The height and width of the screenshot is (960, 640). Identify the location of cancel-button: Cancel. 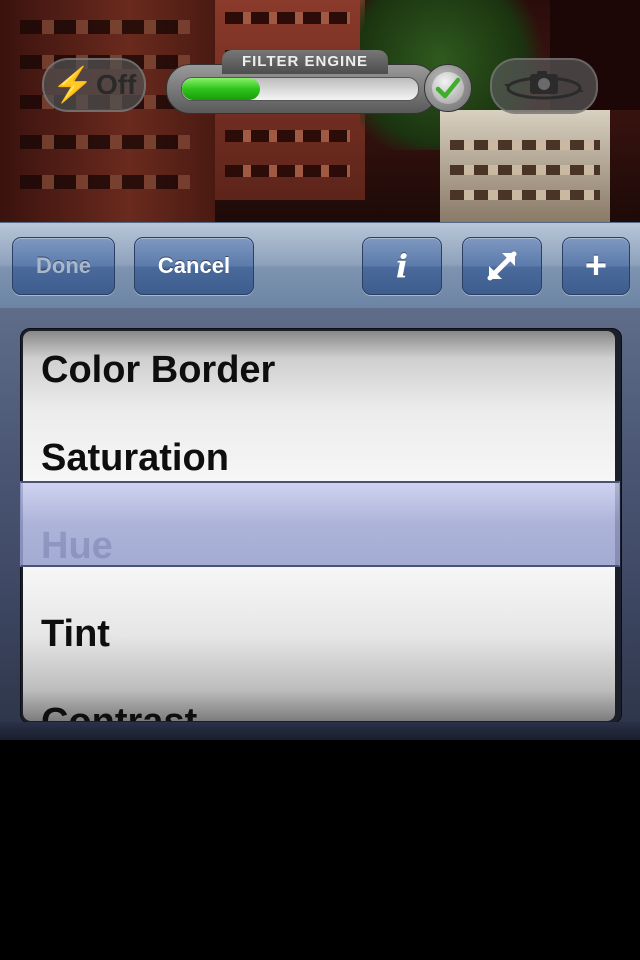
(194, 266).